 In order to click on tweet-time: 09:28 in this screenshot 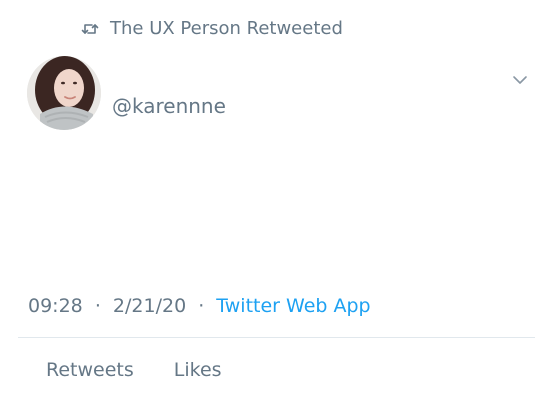, I will do `click(55, 306)`.